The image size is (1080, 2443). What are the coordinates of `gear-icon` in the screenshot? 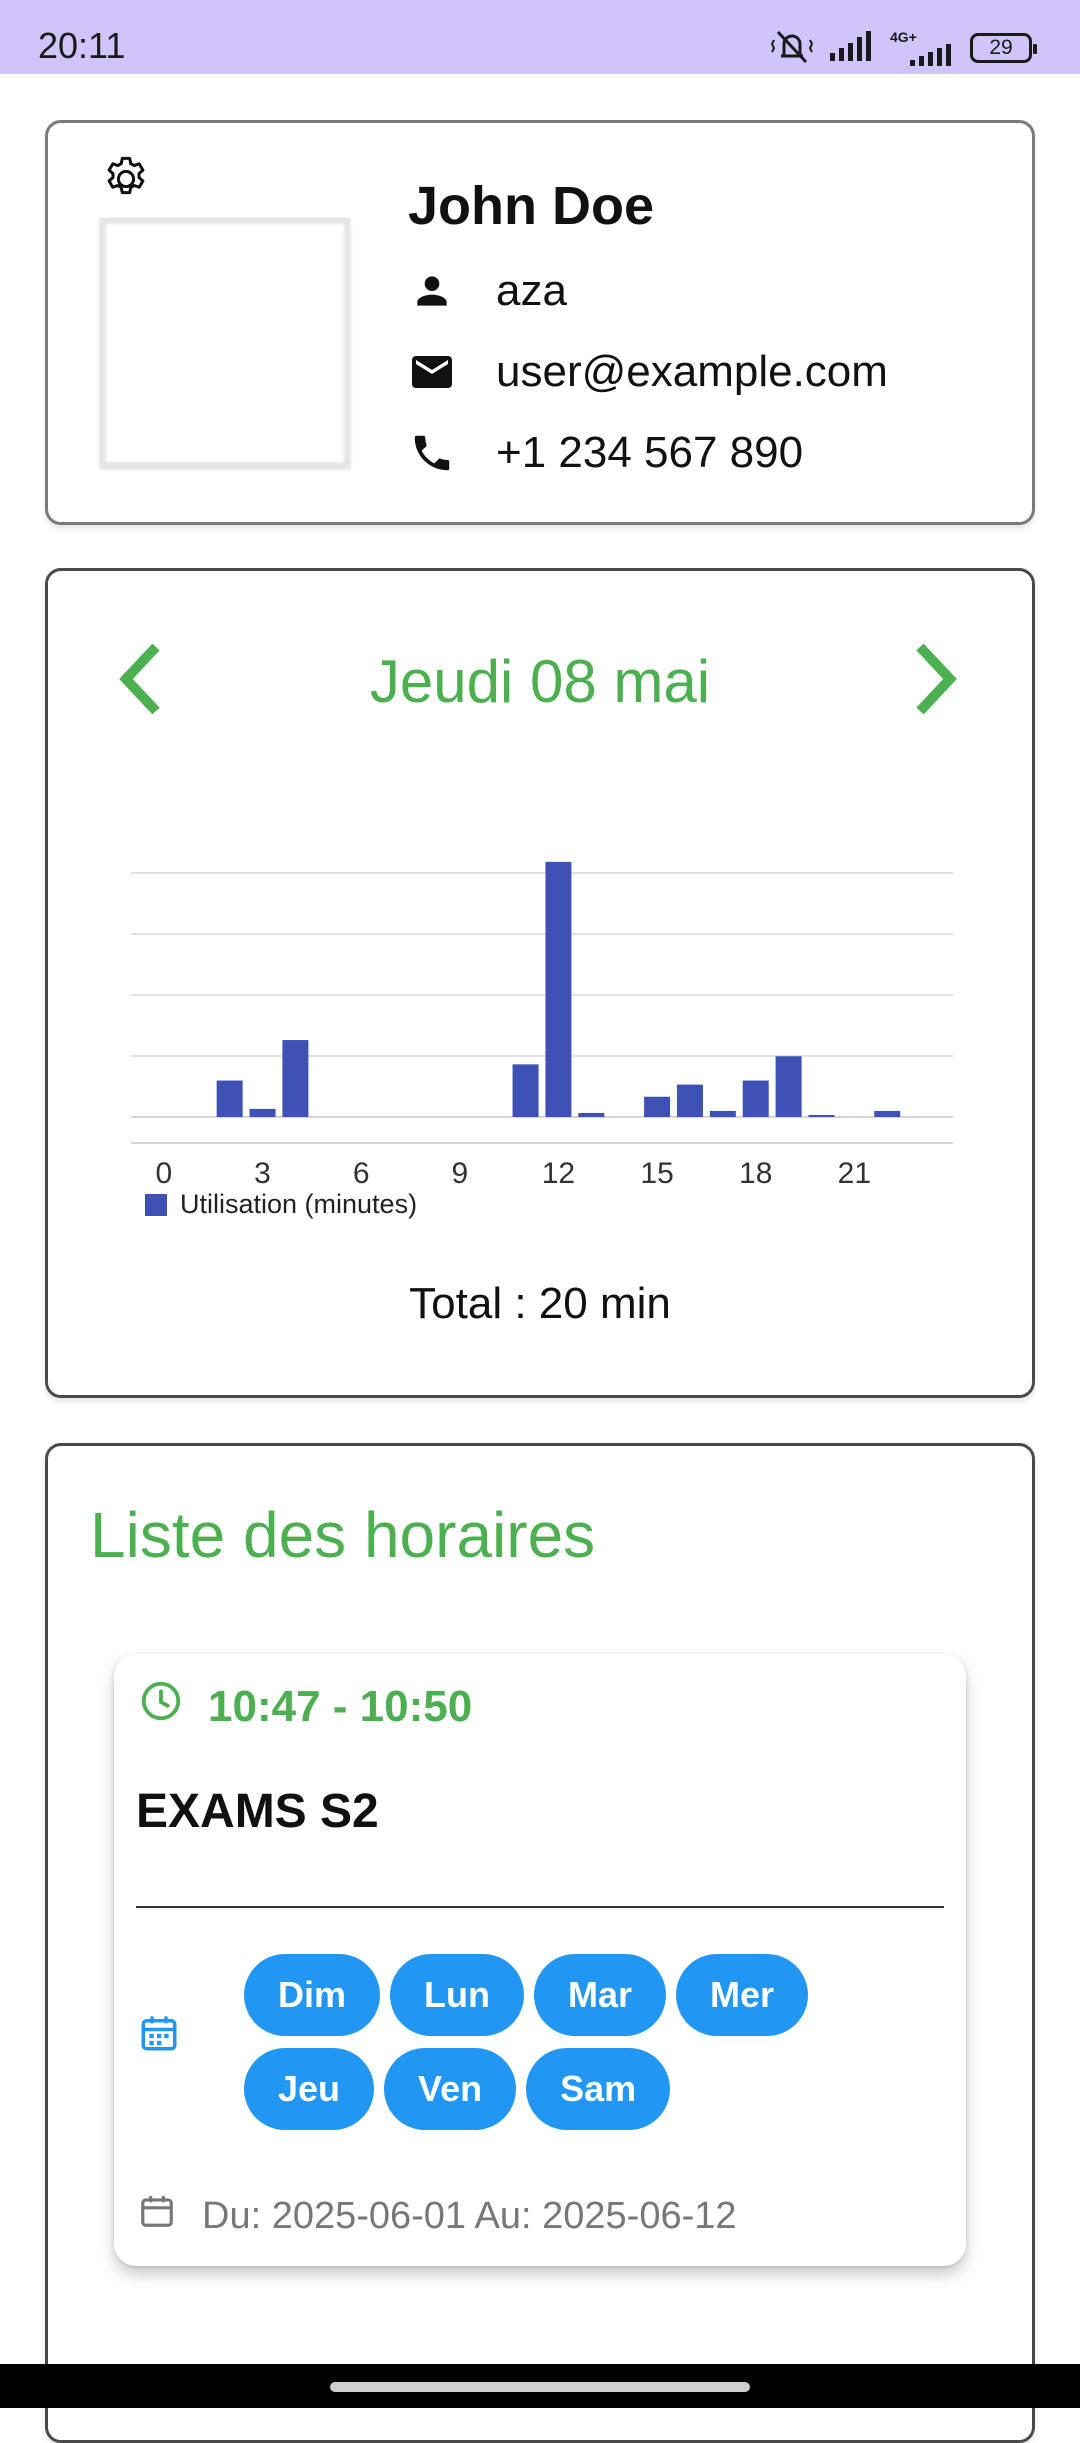 It's located at (126, 181).